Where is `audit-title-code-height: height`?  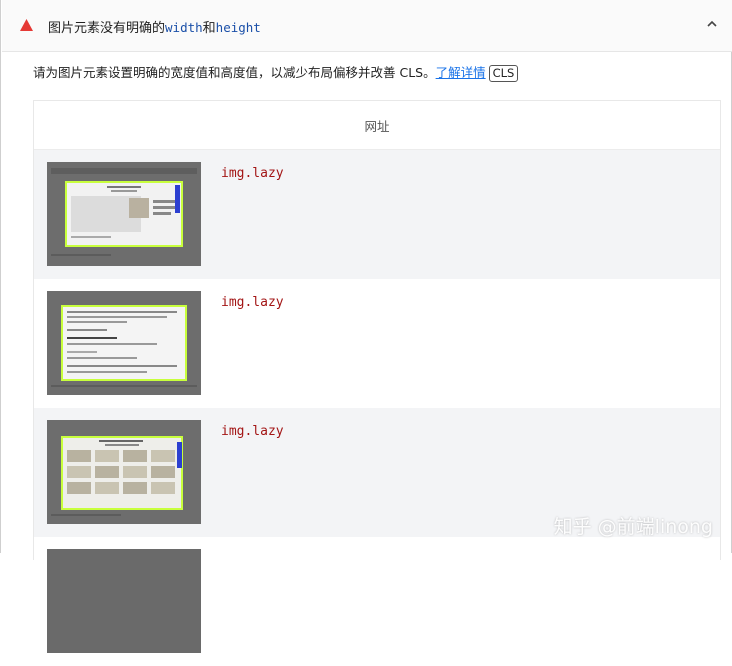 audit-title-code-height: height is located at coordinates (238, 27).